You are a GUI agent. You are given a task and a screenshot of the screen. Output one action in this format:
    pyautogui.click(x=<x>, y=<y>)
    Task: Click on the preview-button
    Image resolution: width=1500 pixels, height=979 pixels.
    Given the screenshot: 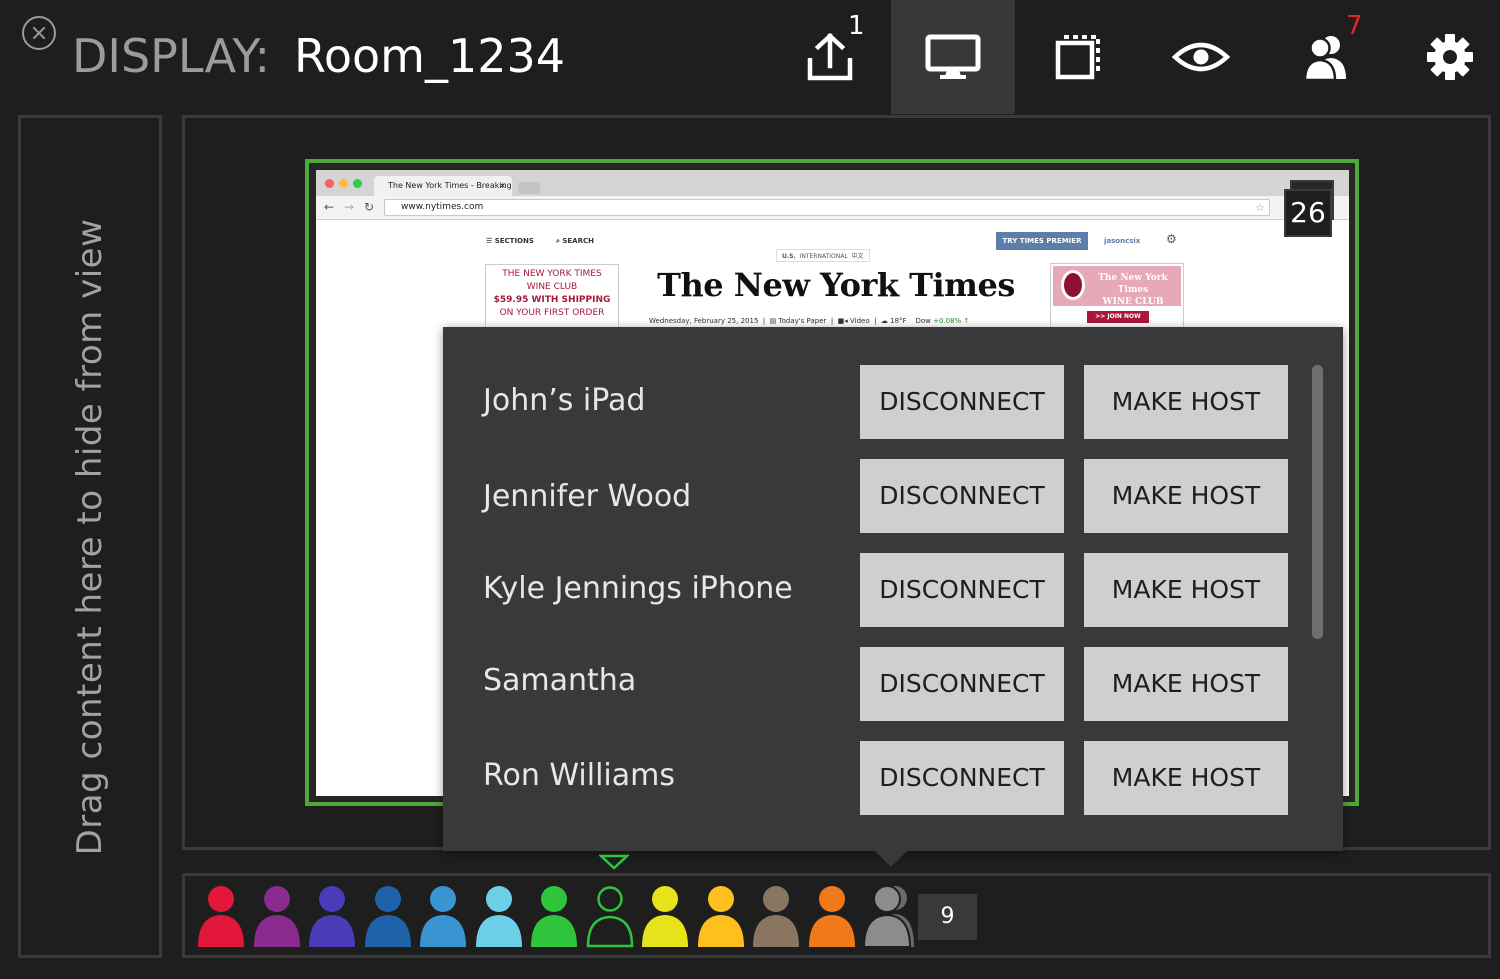 What is the action you would take?
    pyautogui.click(x=1201, y=57)
    